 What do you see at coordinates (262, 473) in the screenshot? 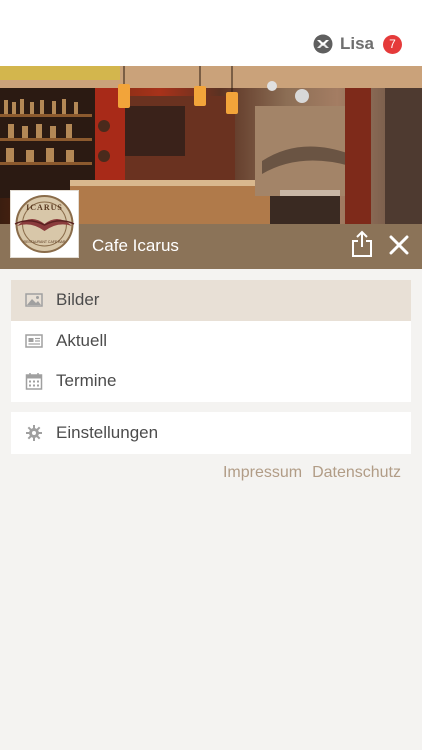
I see `impressum-link: Impressum` at bounding box center [262, 473].